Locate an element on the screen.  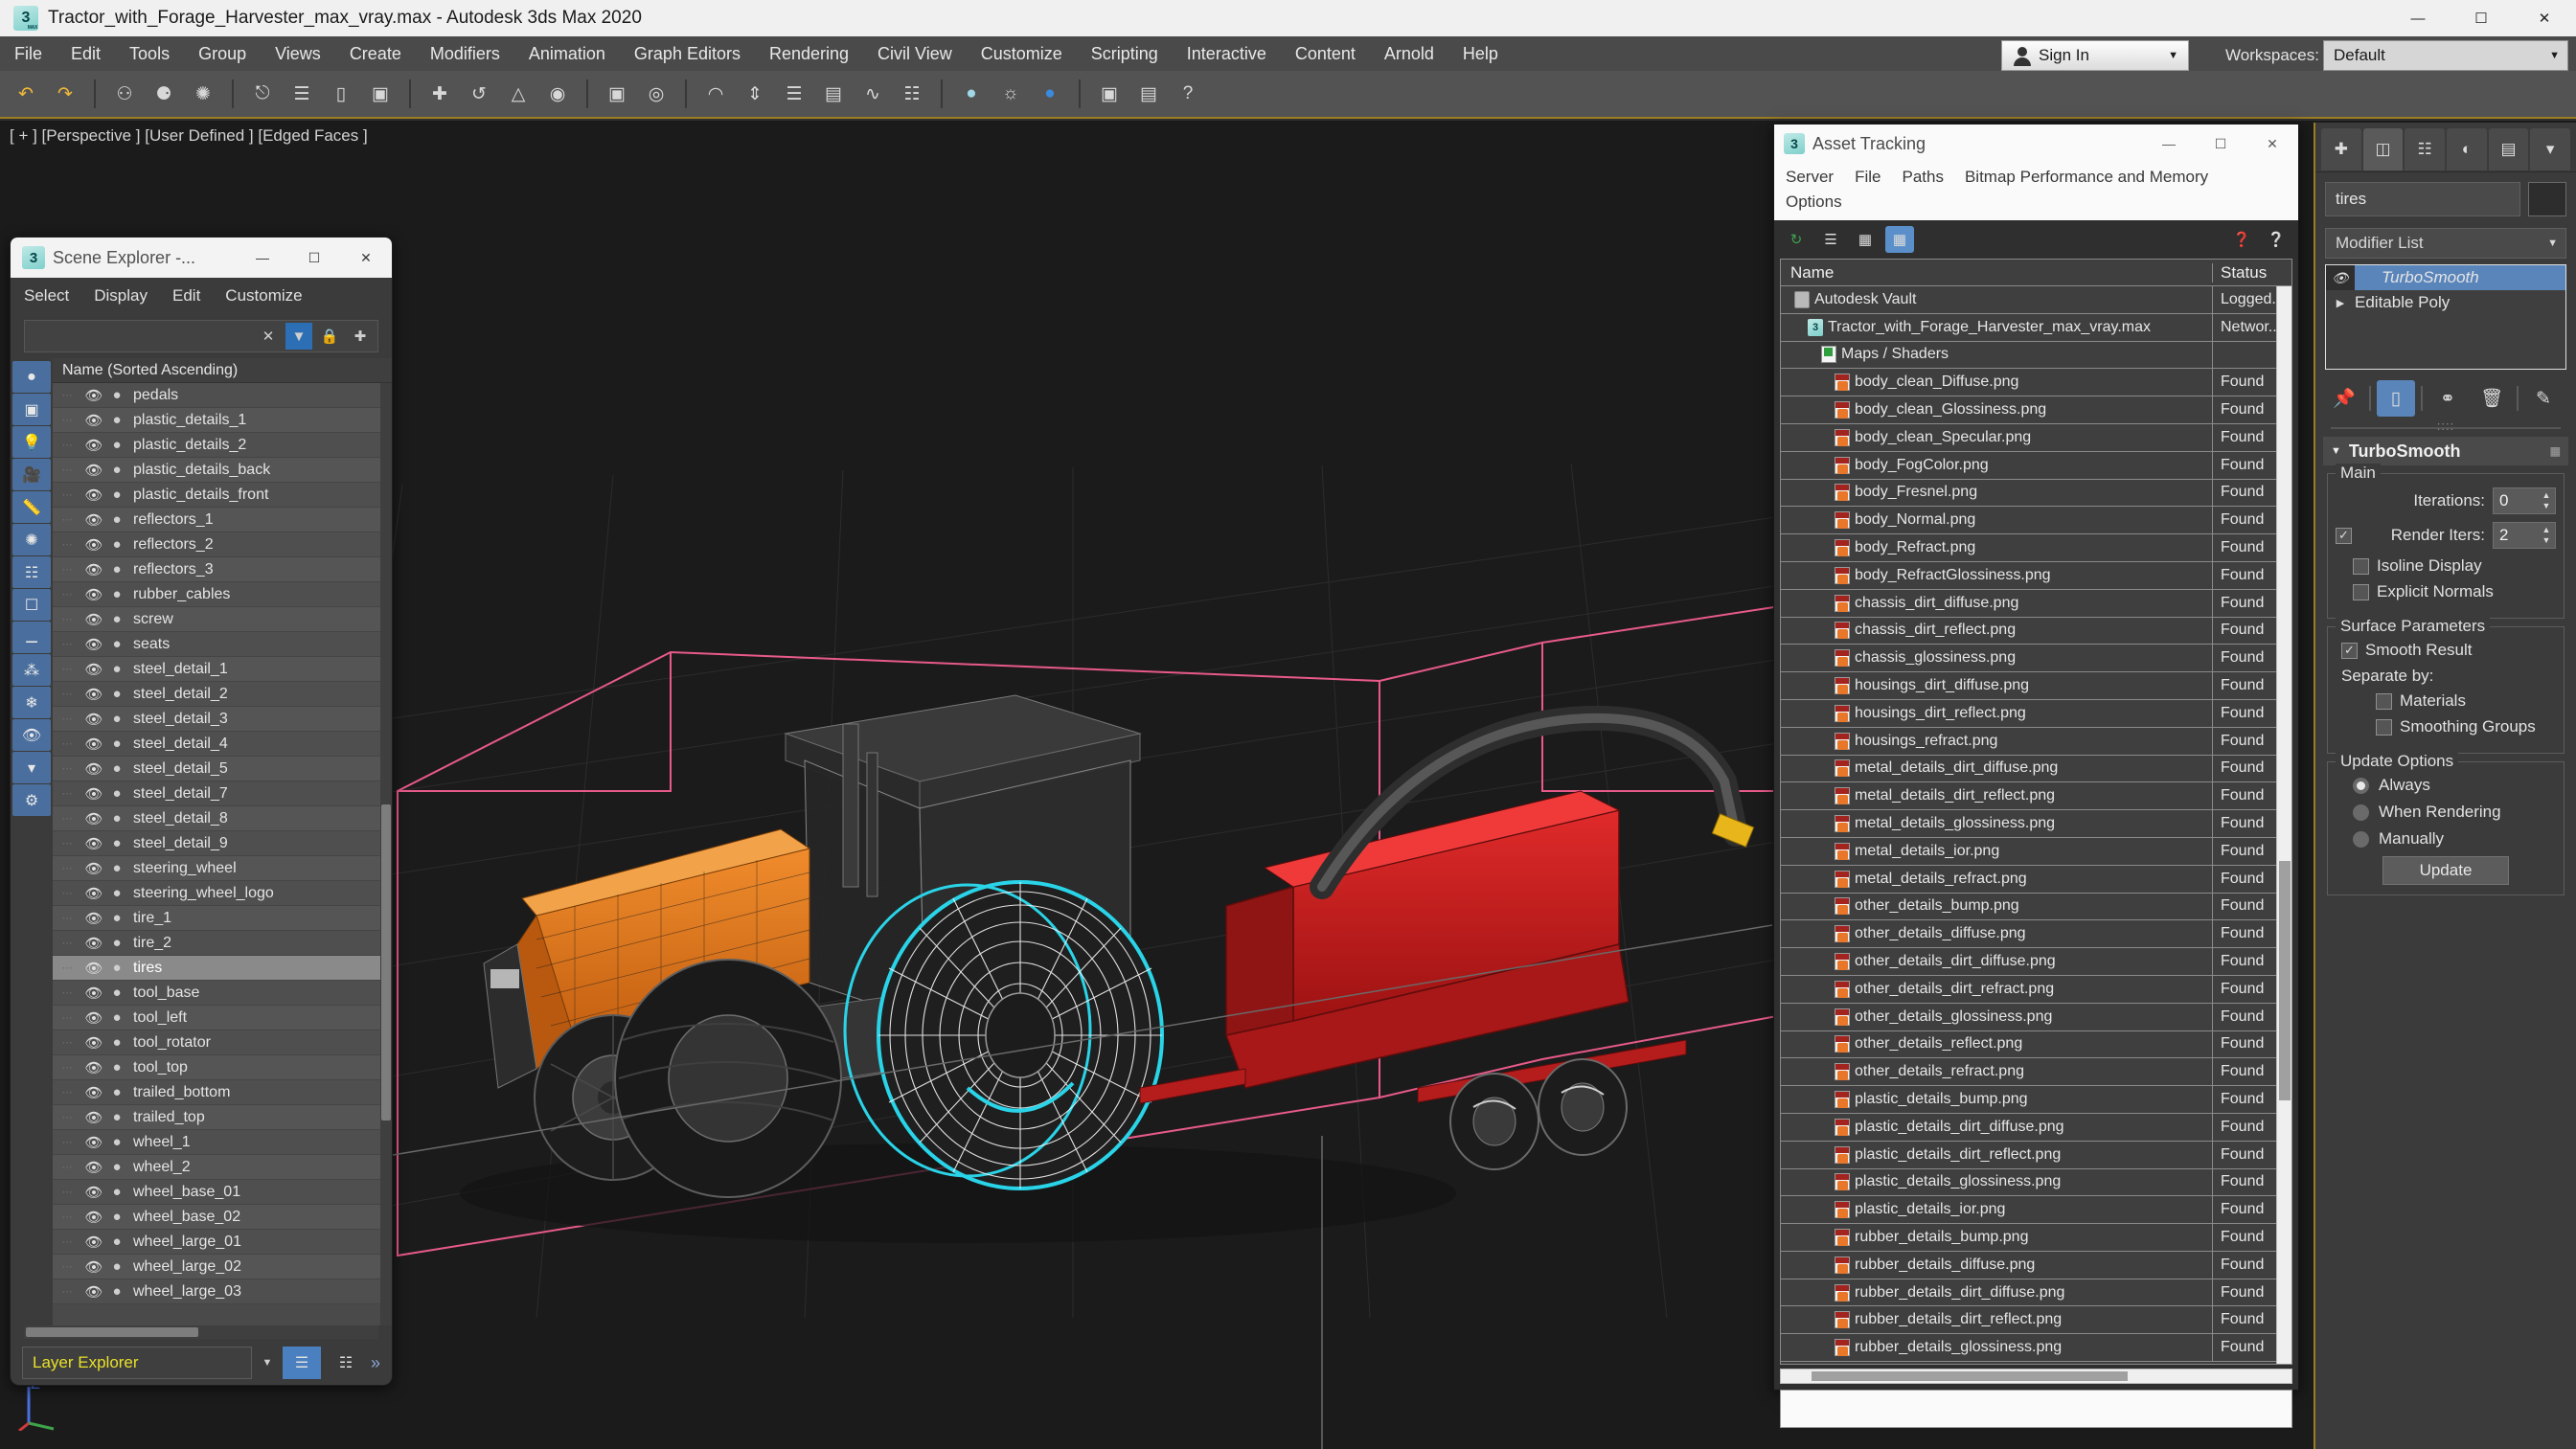
scene-explorer-minimize-button: — is located at coordinates (262, 258).